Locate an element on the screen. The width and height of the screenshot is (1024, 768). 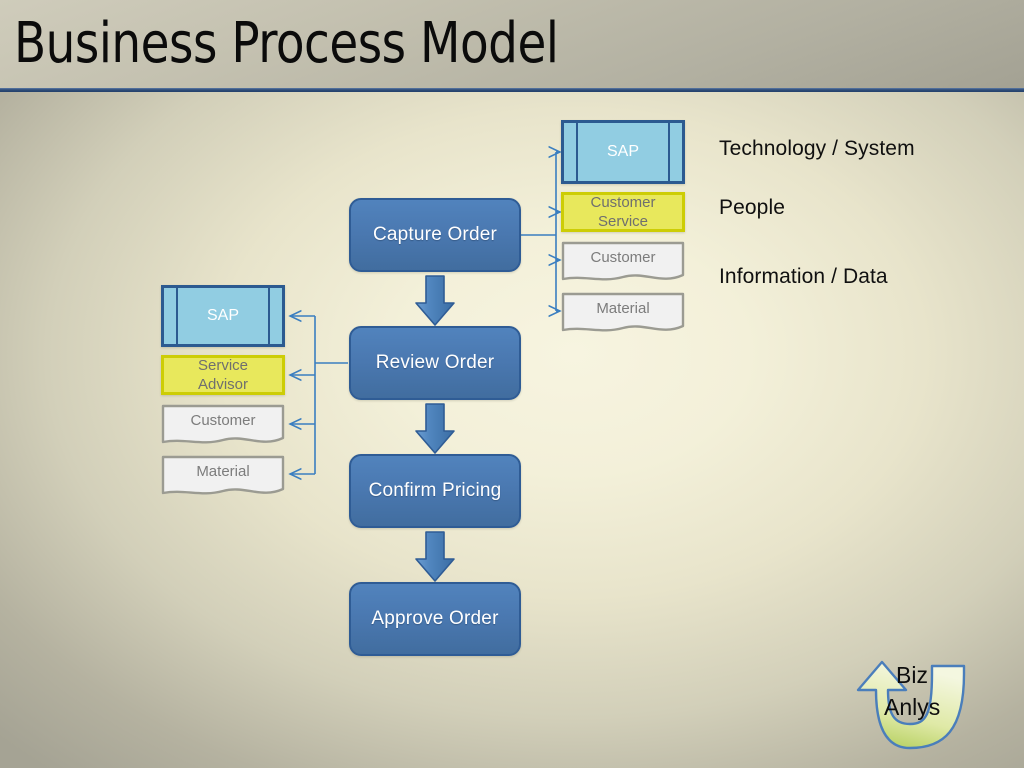
process-step-label: Capture Order is located at coordinates (435, 234).